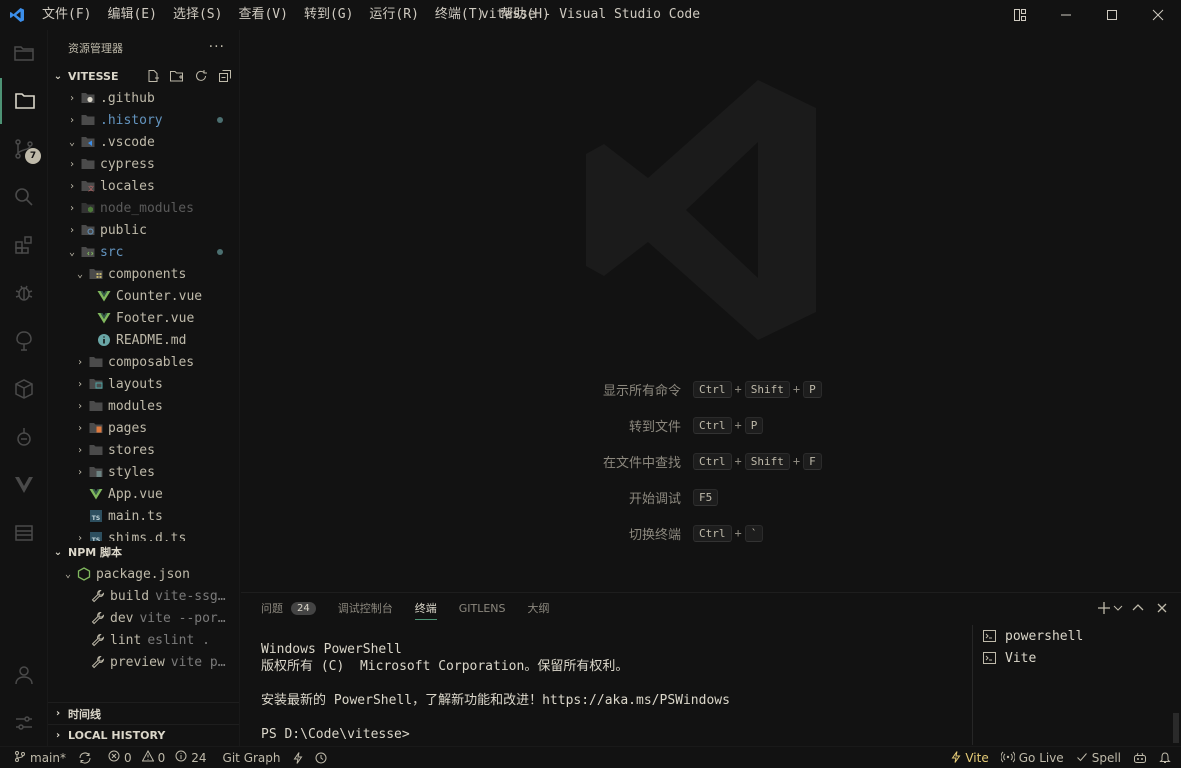  I want to click on terminal-instance: powershell, so click(1082, 636).